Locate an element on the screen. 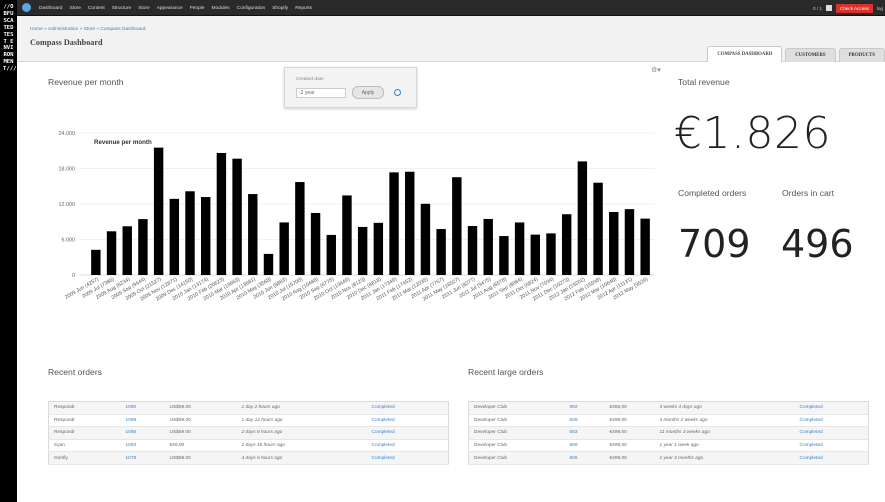  order-id-link: 1083 is located at coordinates (142, 446).